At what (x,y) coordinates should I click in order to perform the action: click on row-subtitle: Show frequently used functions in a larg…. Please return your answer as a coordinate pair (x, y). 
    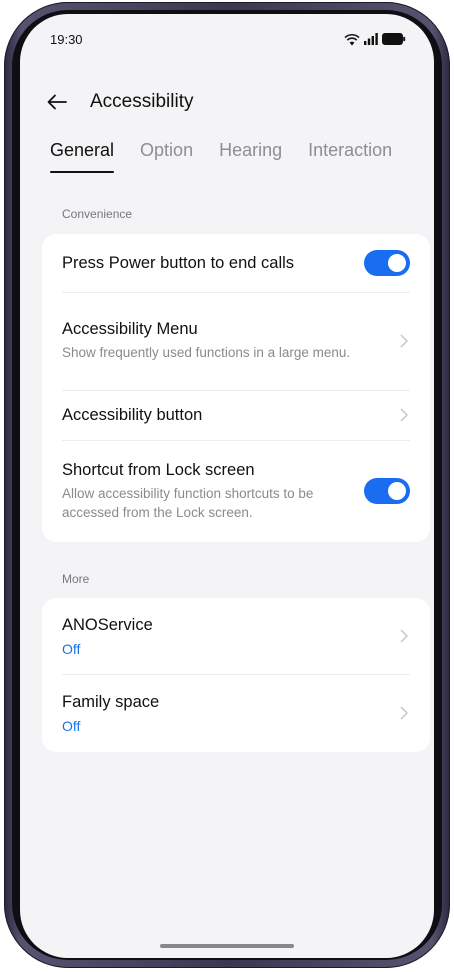
    Looking at the image, I should click on (206, 352).